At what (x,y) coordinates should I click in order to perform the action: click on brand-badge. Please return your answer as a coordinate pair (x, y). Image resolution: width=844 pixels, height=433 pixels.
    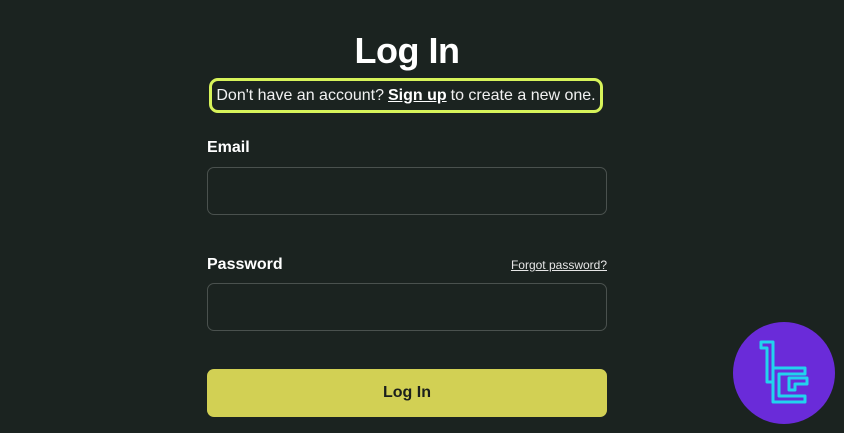
    Looking at the image, I should click on (784, 373).